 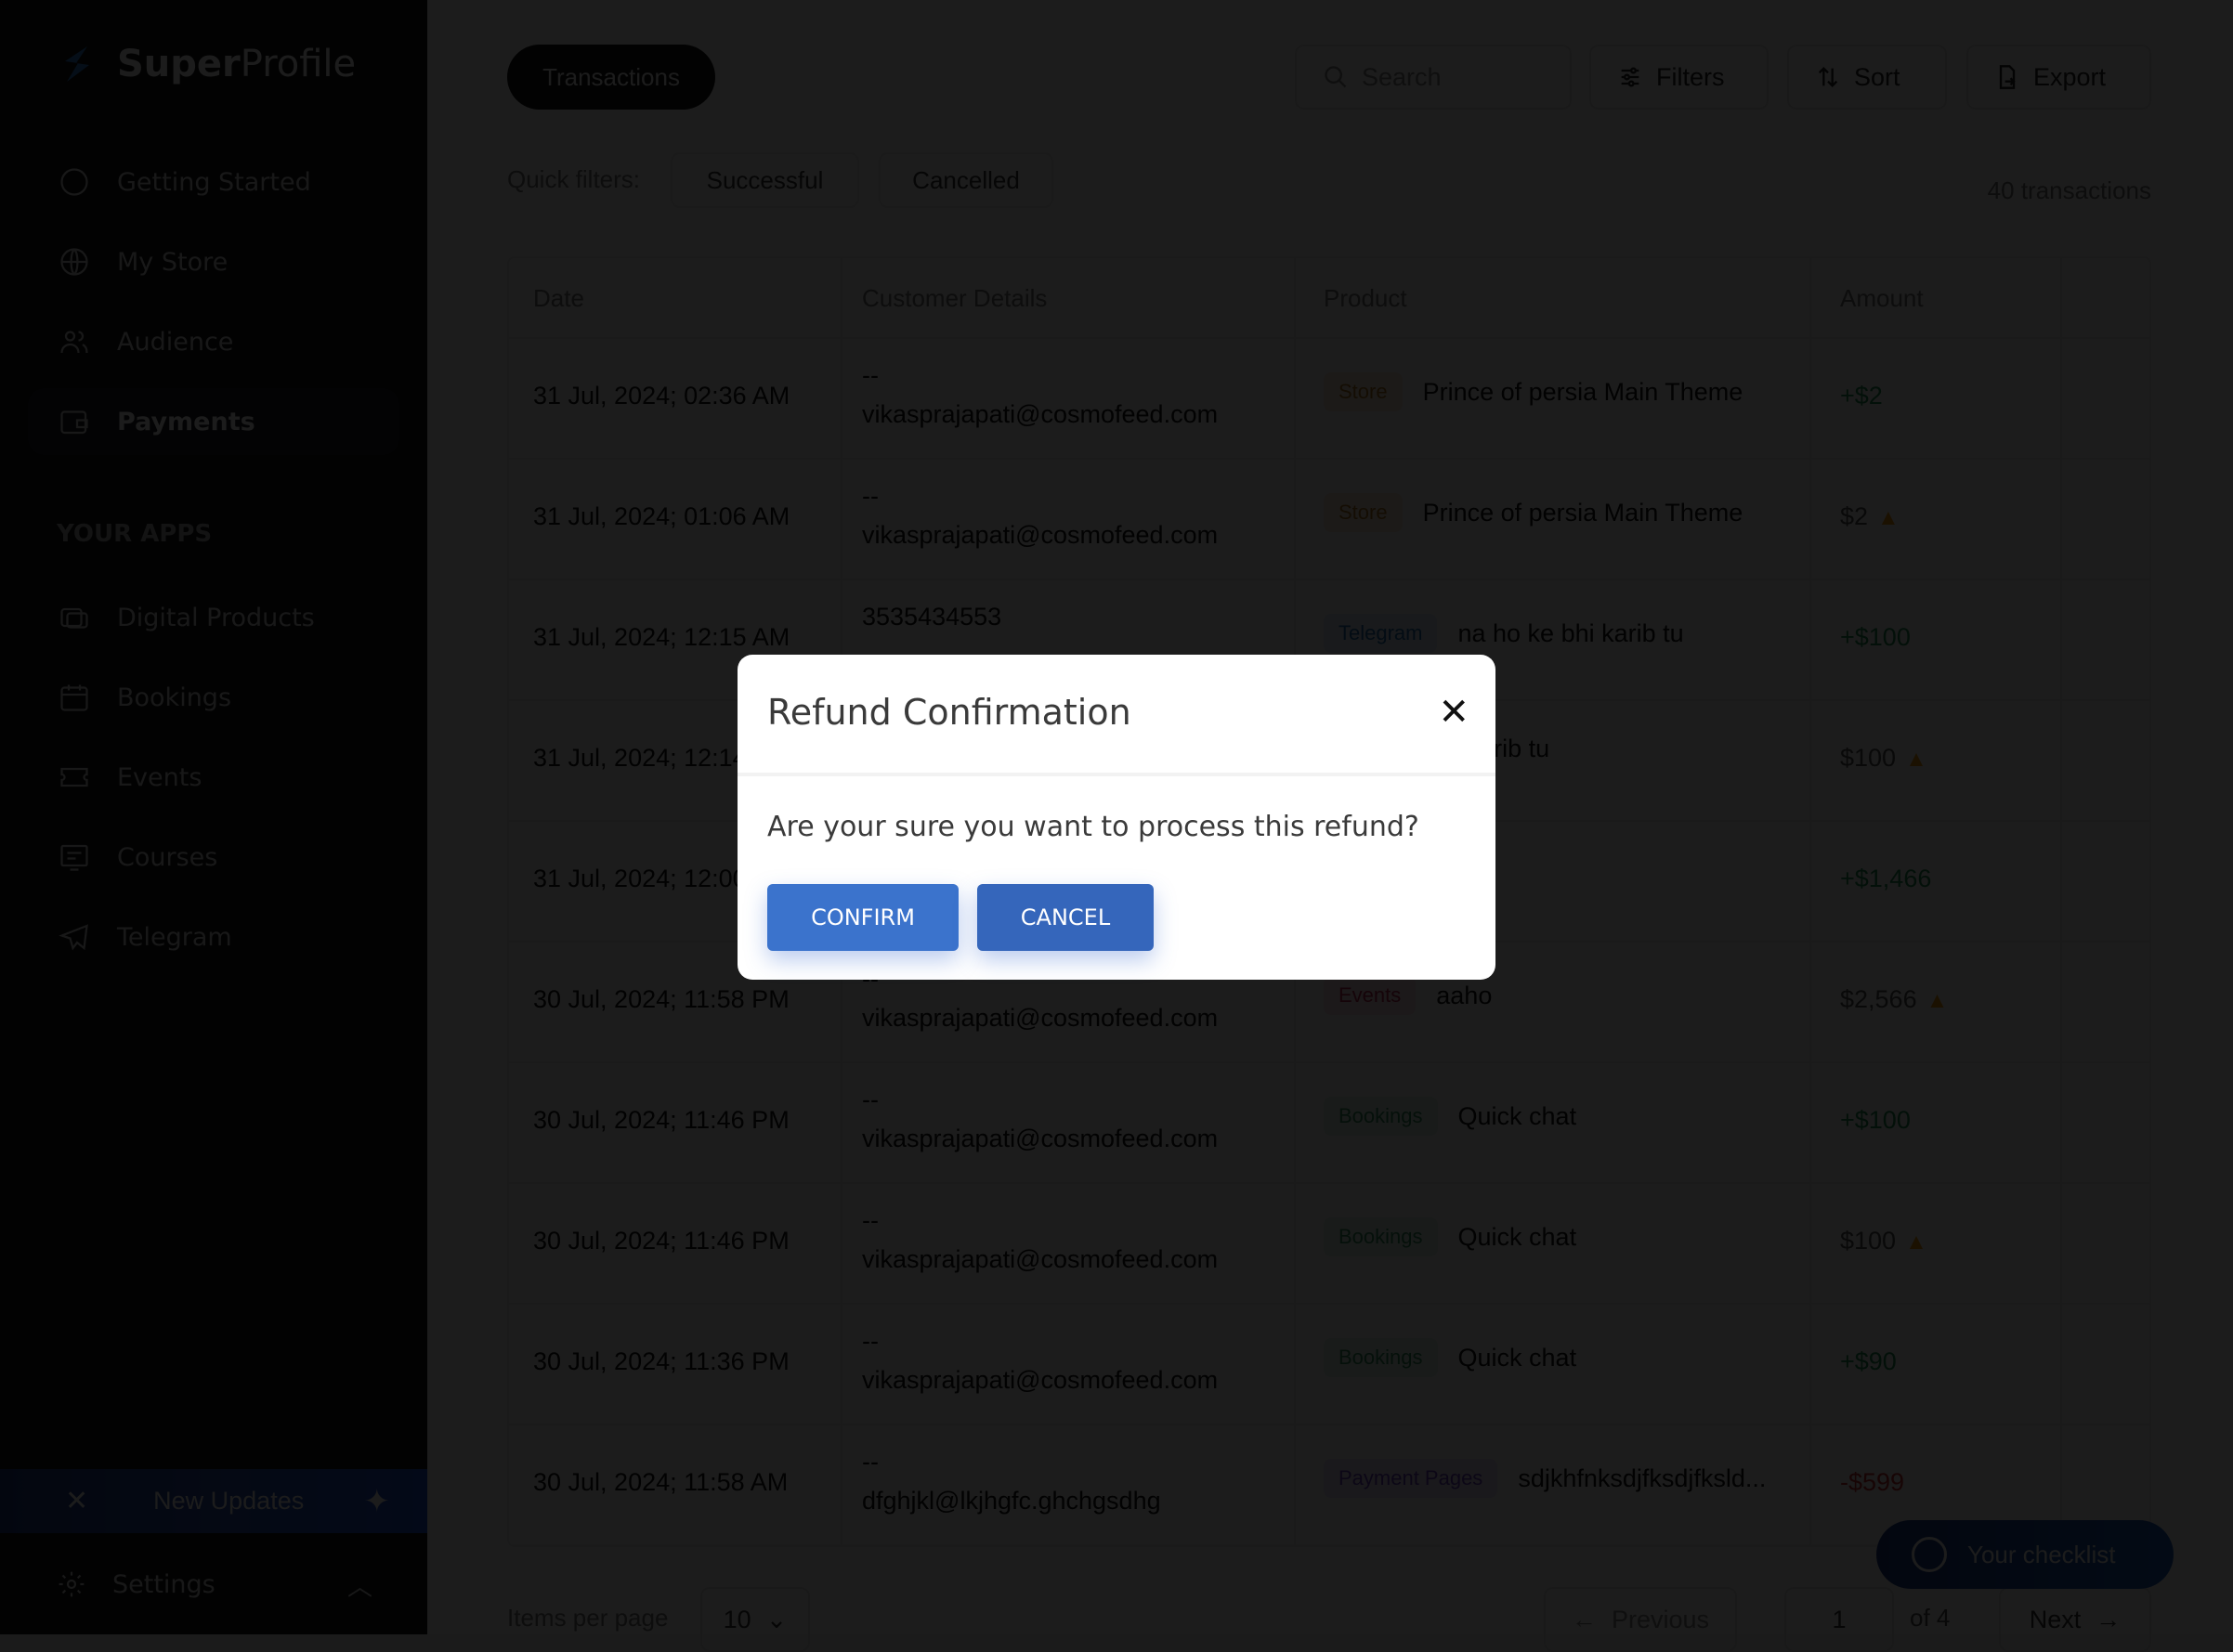 I want to click on users-icon, so click(x=74, y=343).